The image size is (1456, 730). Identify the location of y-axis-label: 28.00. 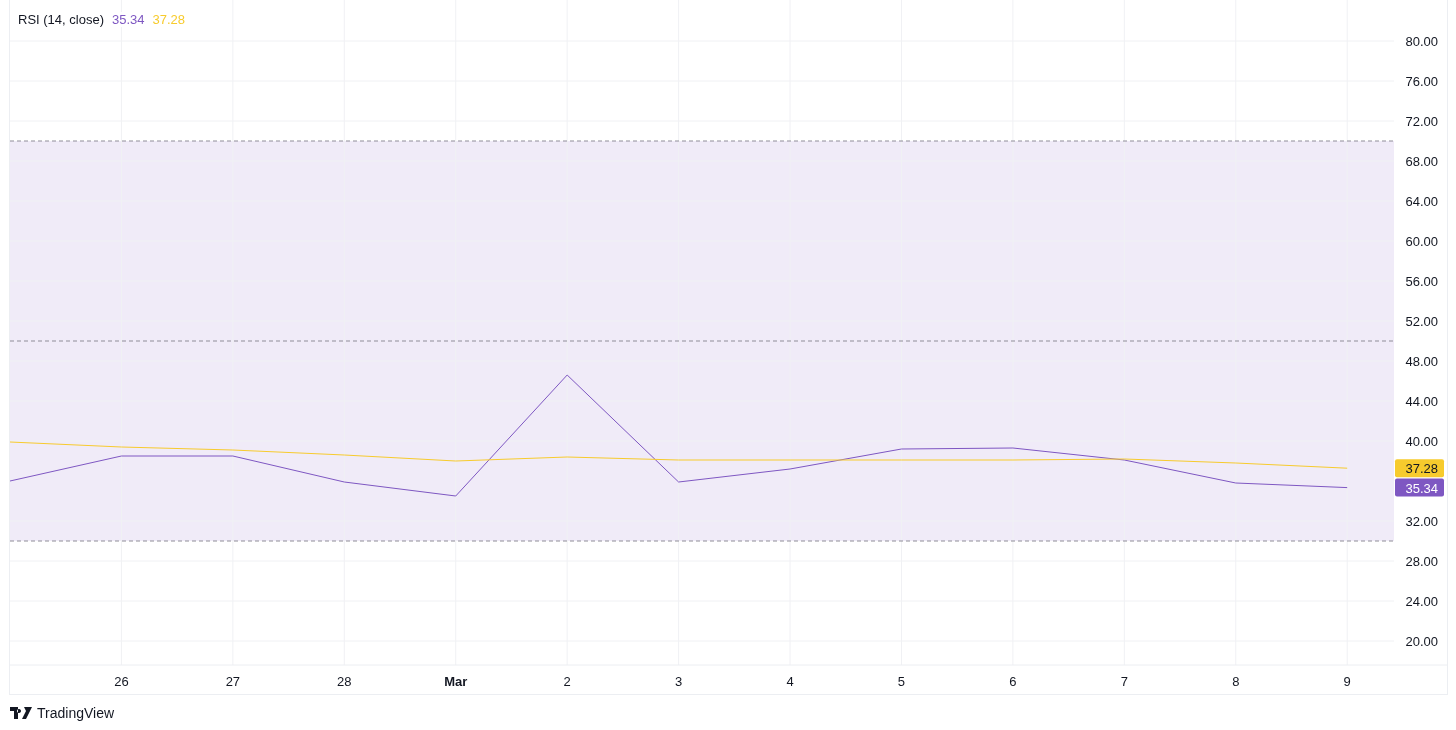
(1421, 561).